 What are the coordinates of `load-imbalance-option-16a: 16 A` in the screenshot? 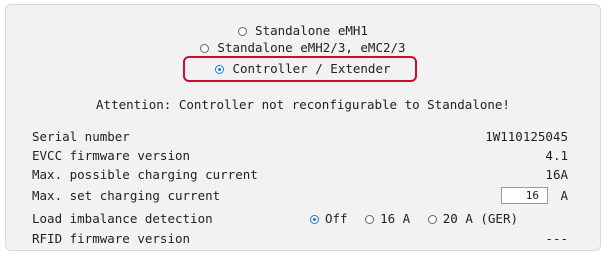 It's located at (387, 219).